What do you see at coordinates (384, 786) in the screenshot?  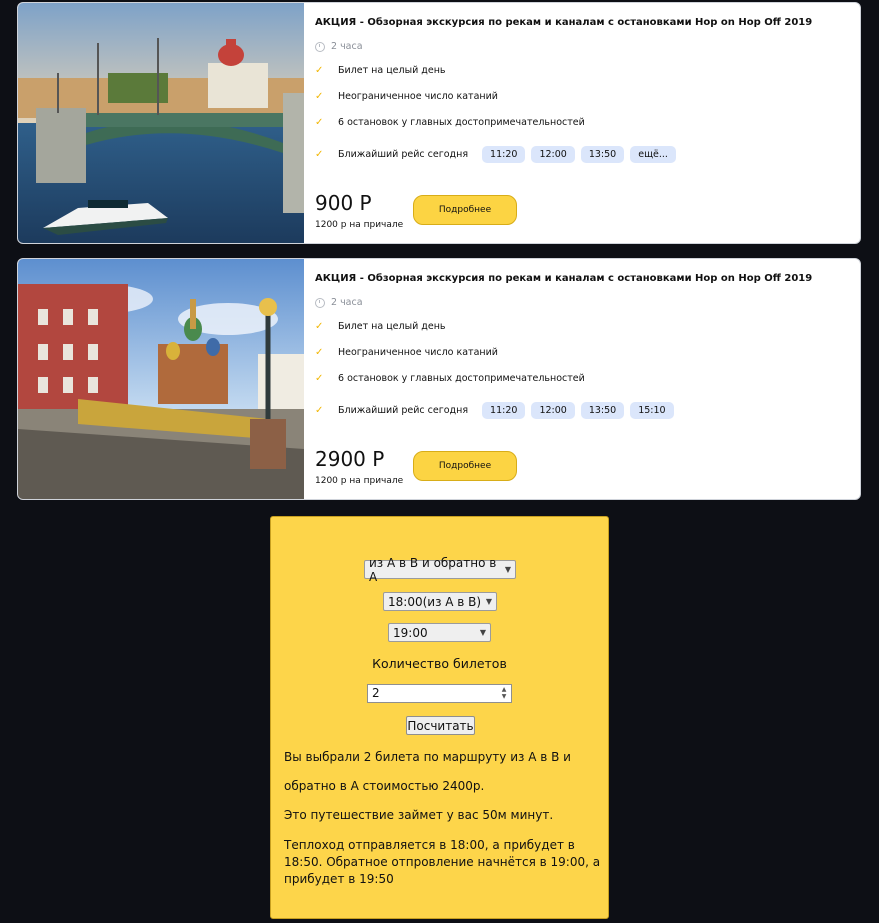 I see `result-line: обратно в А стоимостью 2400р.` at bounding box center [384, 786].